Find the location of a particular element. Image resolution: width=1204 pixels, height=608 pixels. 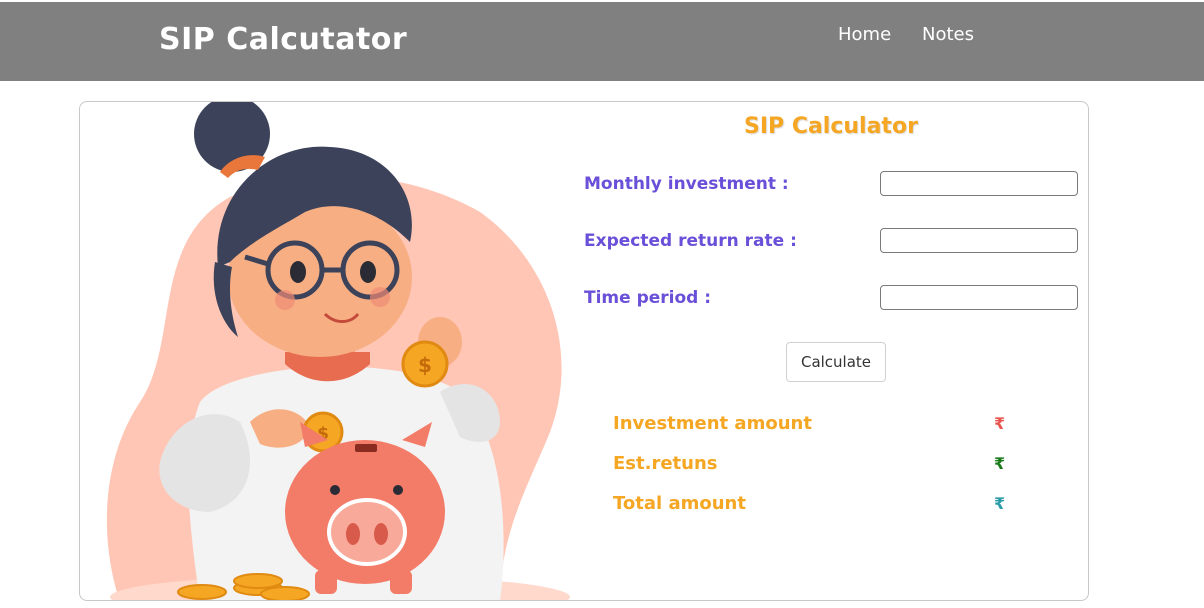

form-title: SIP Calculator is located at coordinates (831, 126).